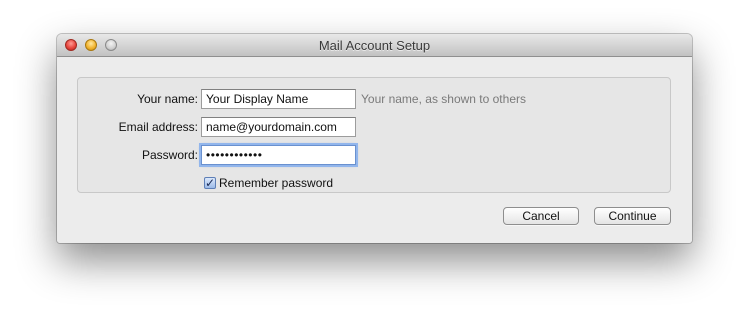 The width and height of the screenshot is (749, 323). Describe the element at coordinates (169, 155) in the screenshot. I see `password-label: Password:` at that location.